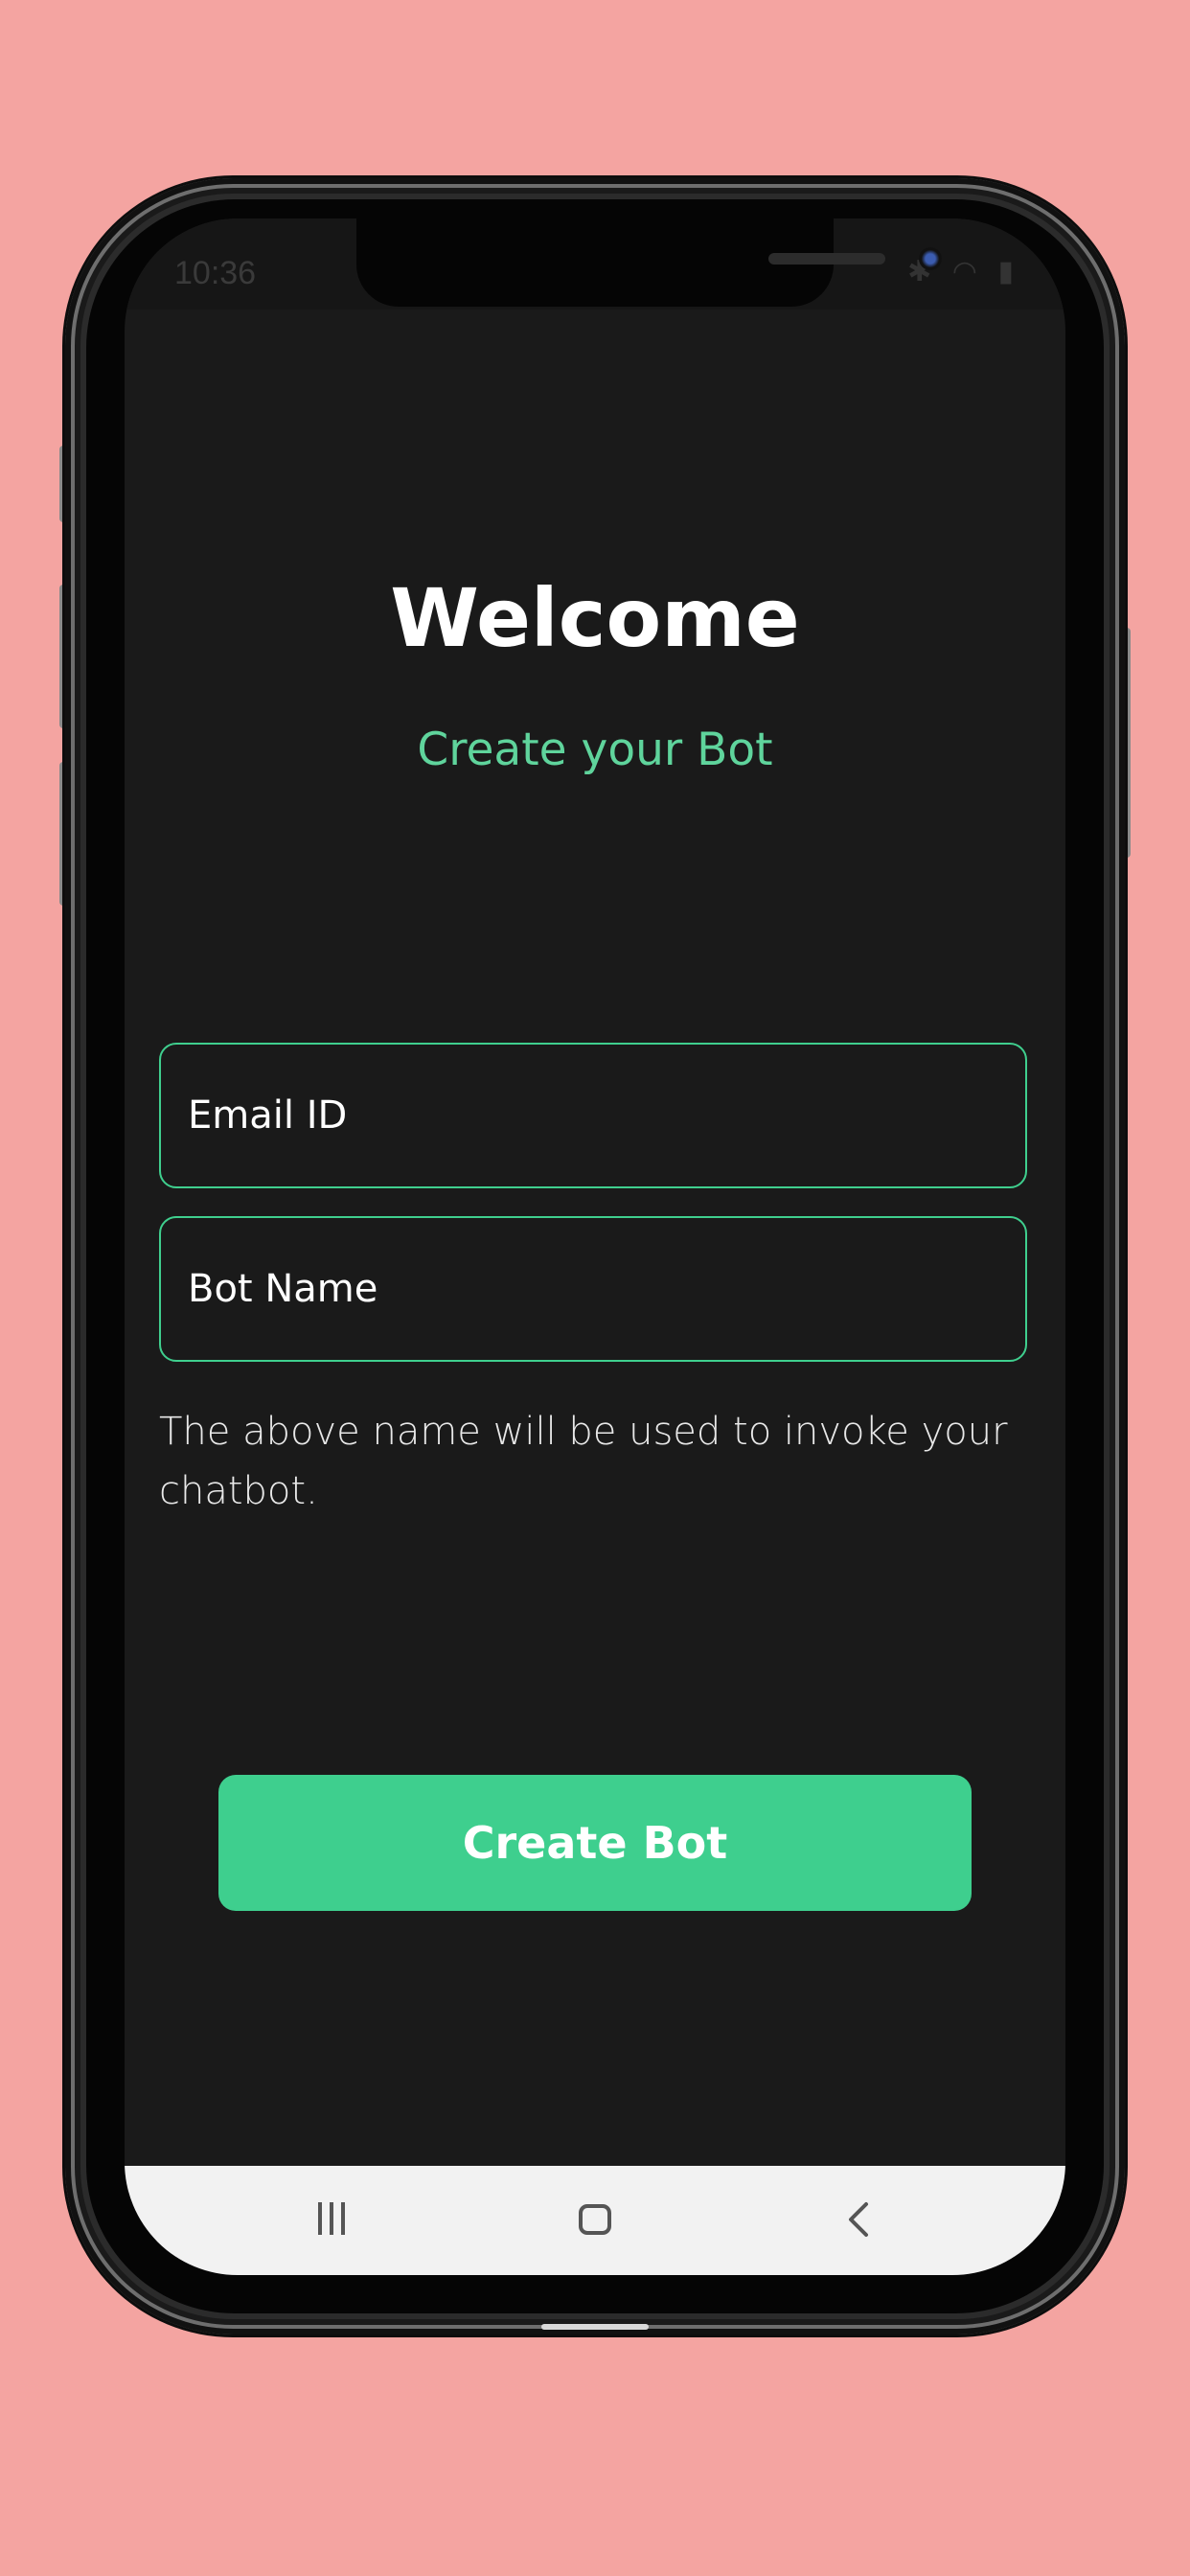 The width and height of the screenshot is (1190, 2576). Describe the element at coordinates (595, 1843) in the screenshot. I see `create-bot-button: Create Bot` at that location.